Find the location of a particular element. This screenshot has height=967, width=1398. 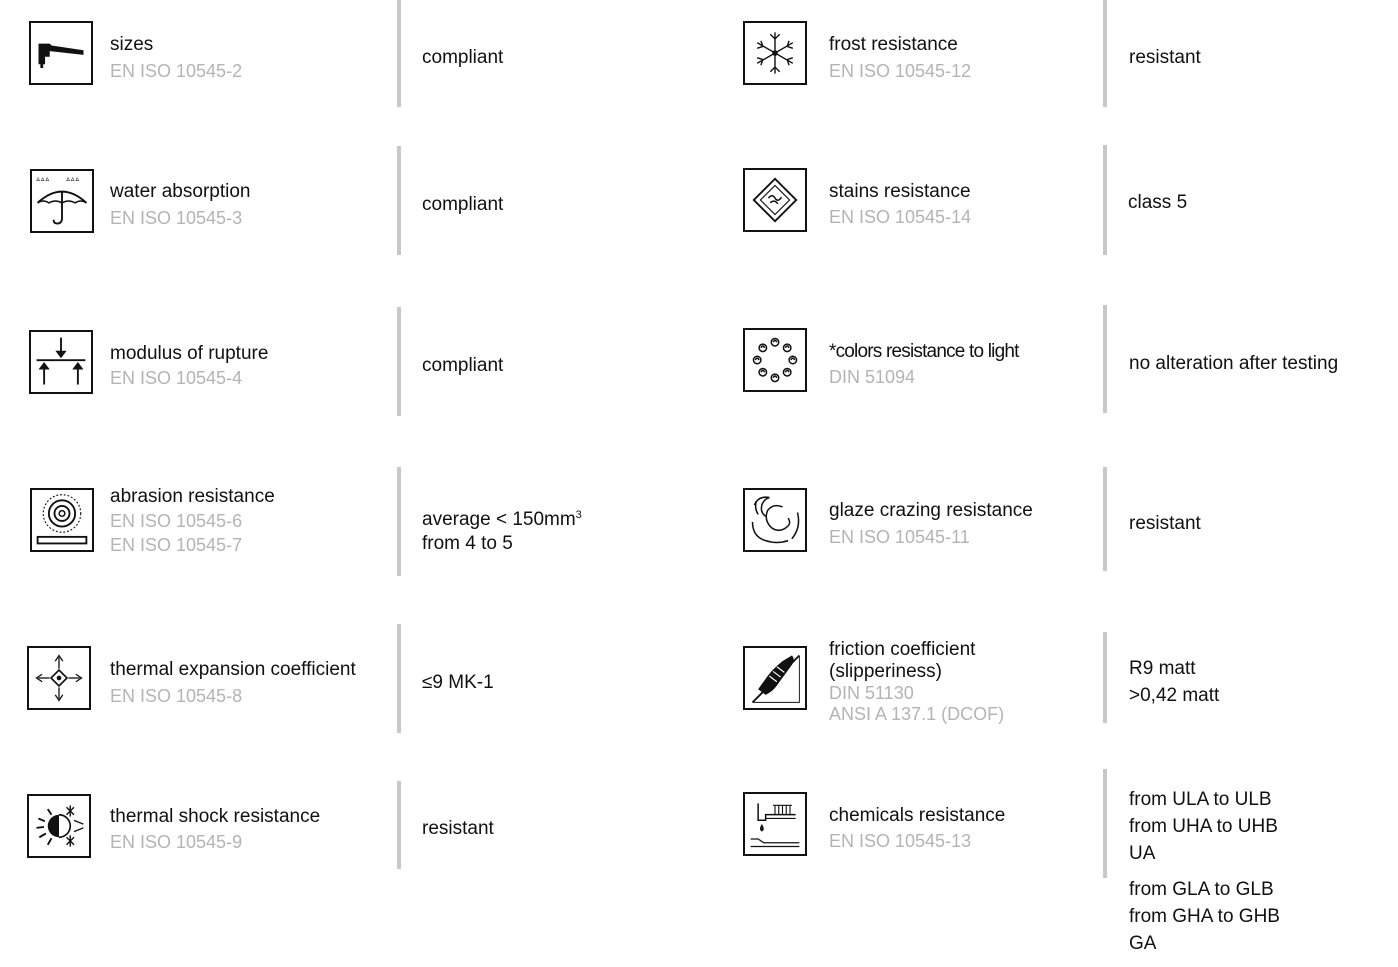

light-swirl-icon is located at coordinates (775, 360).